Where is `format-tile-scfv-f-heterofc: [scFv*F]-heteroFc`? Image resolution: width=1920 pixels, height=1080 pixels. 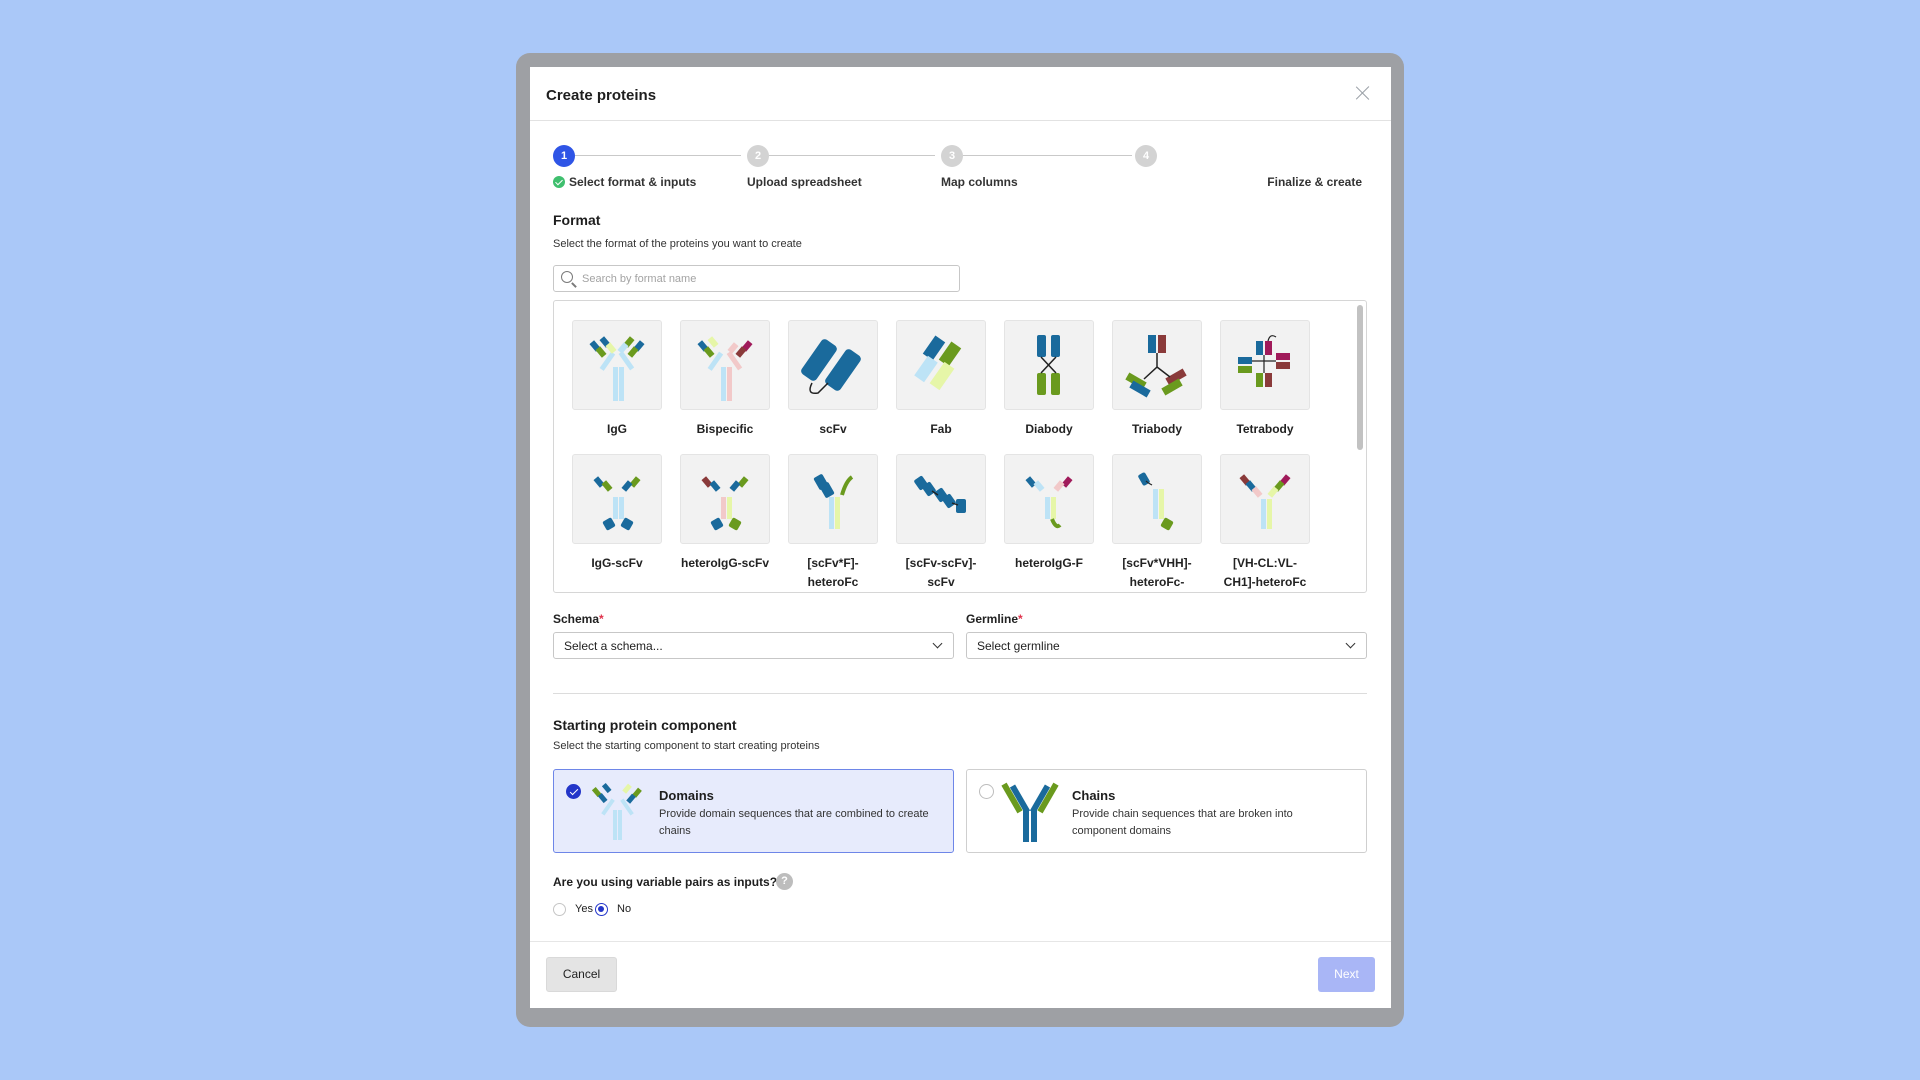 format-tile-scfv-f-heterofc: [scFv*F]-heteroFc is located at coordinates (833, 523).